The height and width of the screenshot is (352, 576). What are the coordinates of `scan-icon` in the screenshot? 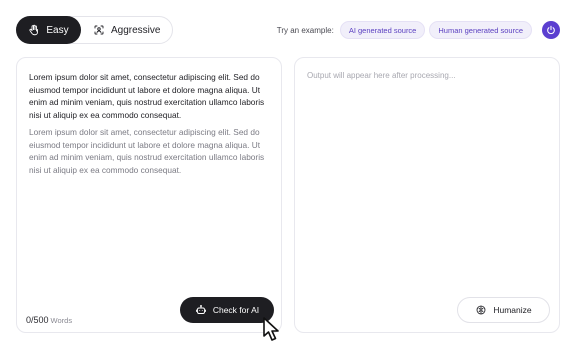 It's located at (99, 30).